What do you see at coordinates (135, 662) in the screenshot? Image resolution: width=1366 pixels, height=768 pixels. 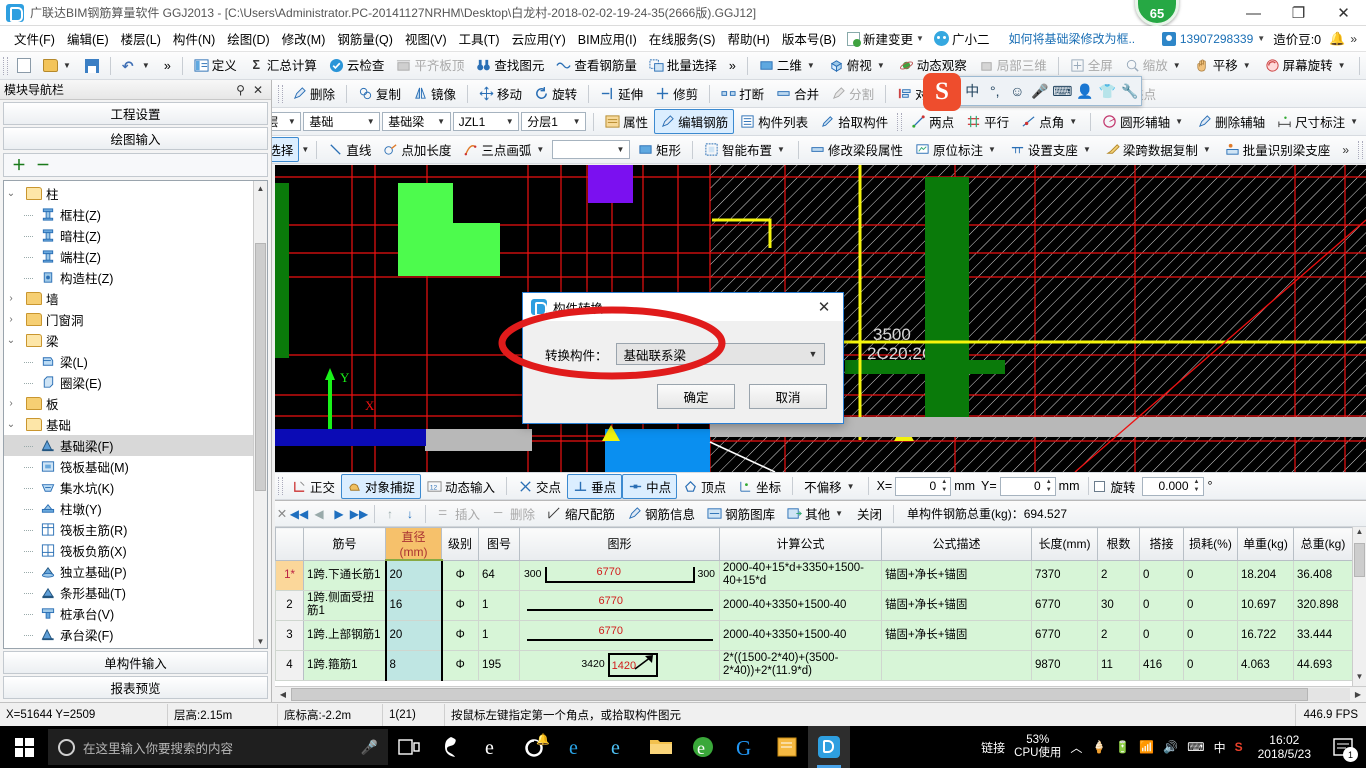 I see `nav-button-single-component-input: 单构件输入` at bounding box center [135, 662].